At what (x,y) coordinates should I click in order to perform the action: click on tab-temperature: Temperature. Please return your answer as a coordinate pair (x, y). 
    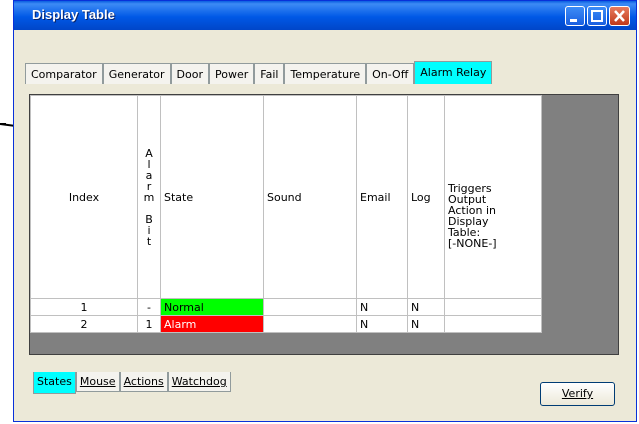
    Looking at the image, I should click on (325, 73).